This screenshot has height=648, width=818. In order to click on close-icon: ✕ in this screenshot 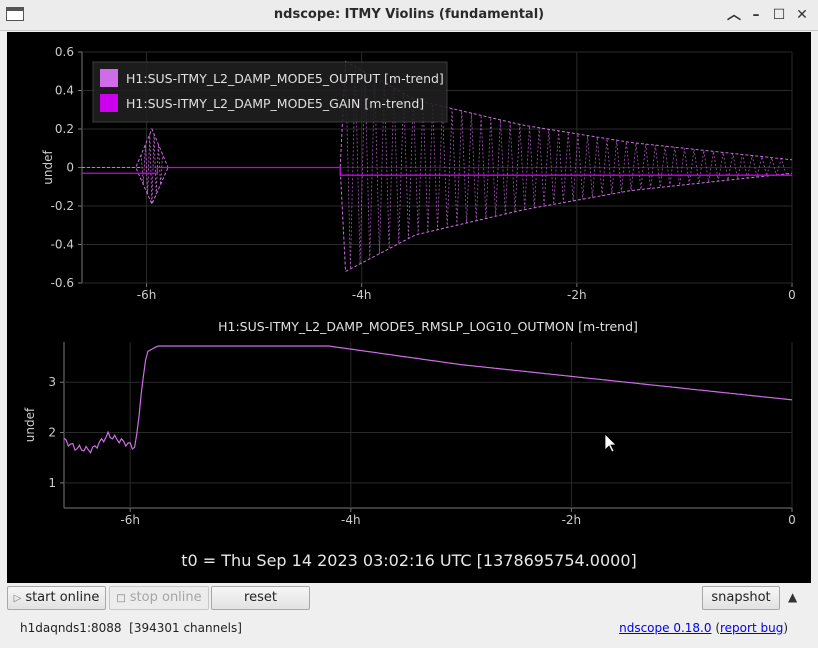, I will do `click(802, 15)`.